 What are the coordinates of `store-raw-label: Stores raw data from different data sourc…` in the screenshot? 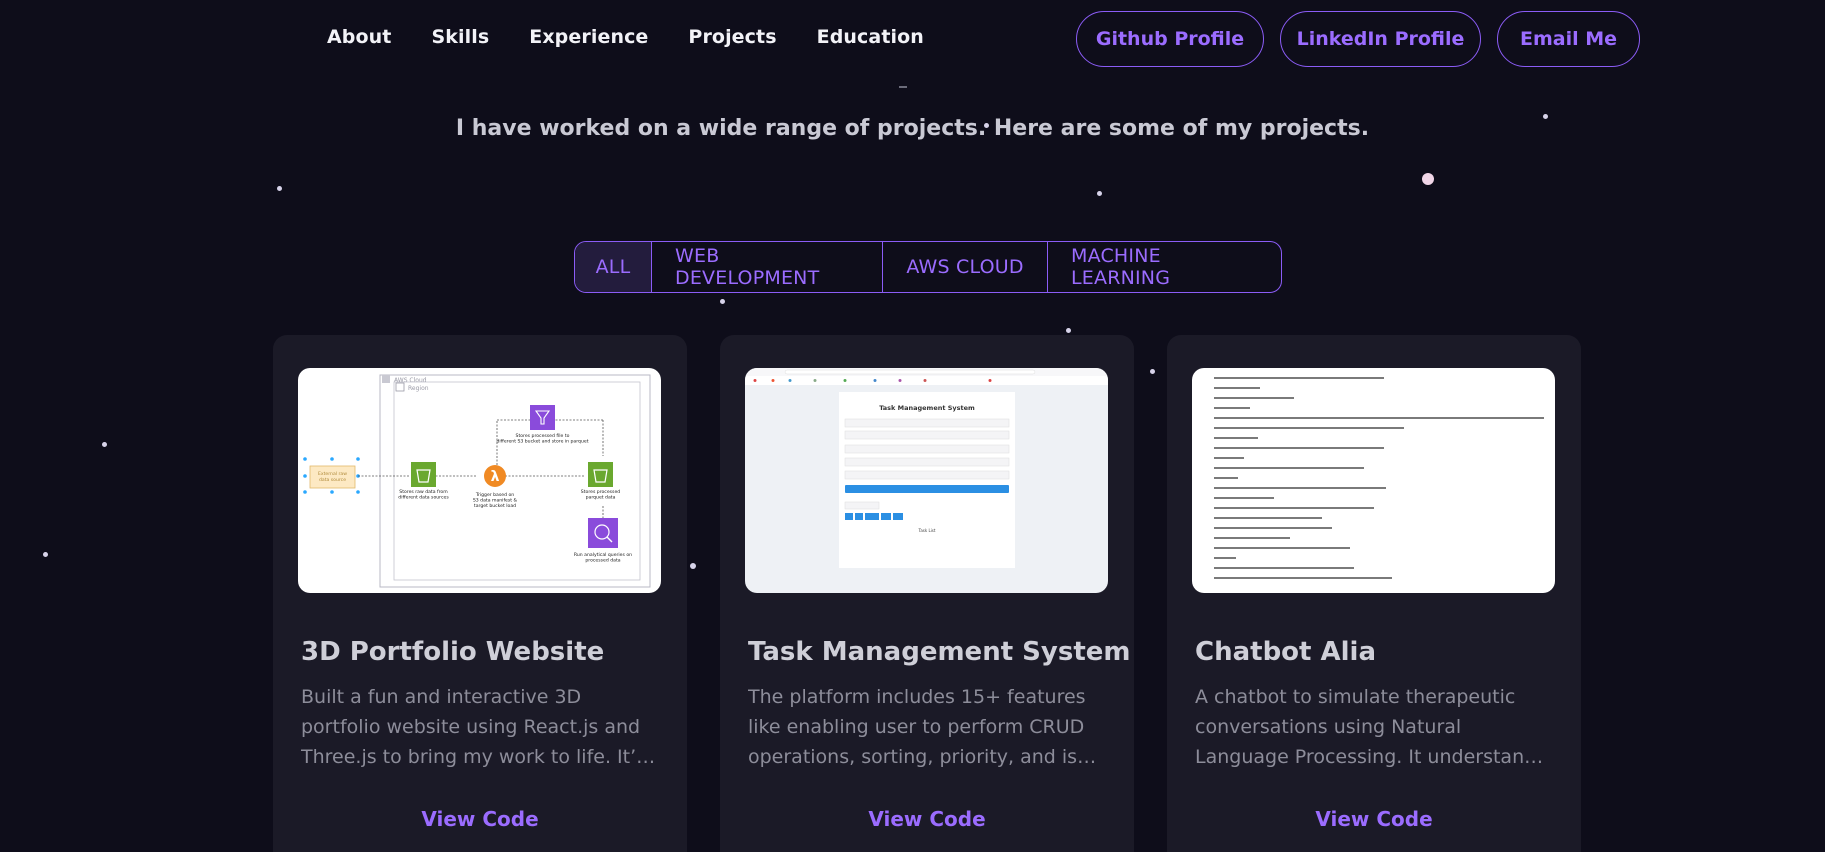 It's located at (423, 495).